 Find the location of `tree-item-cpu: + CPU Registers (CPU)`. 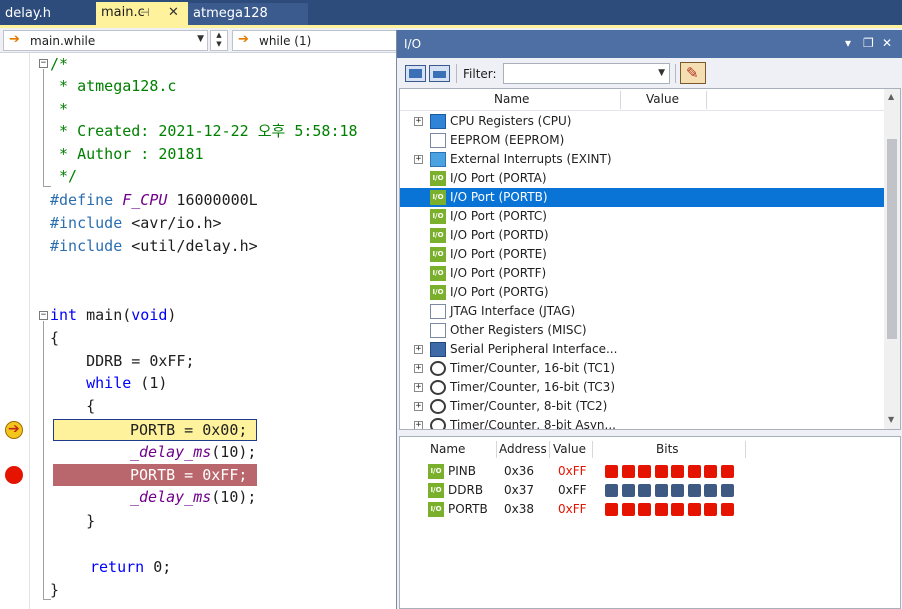

tree-item-cpu: + CPU Registers (CPU) is located at coordinates (642, 121).